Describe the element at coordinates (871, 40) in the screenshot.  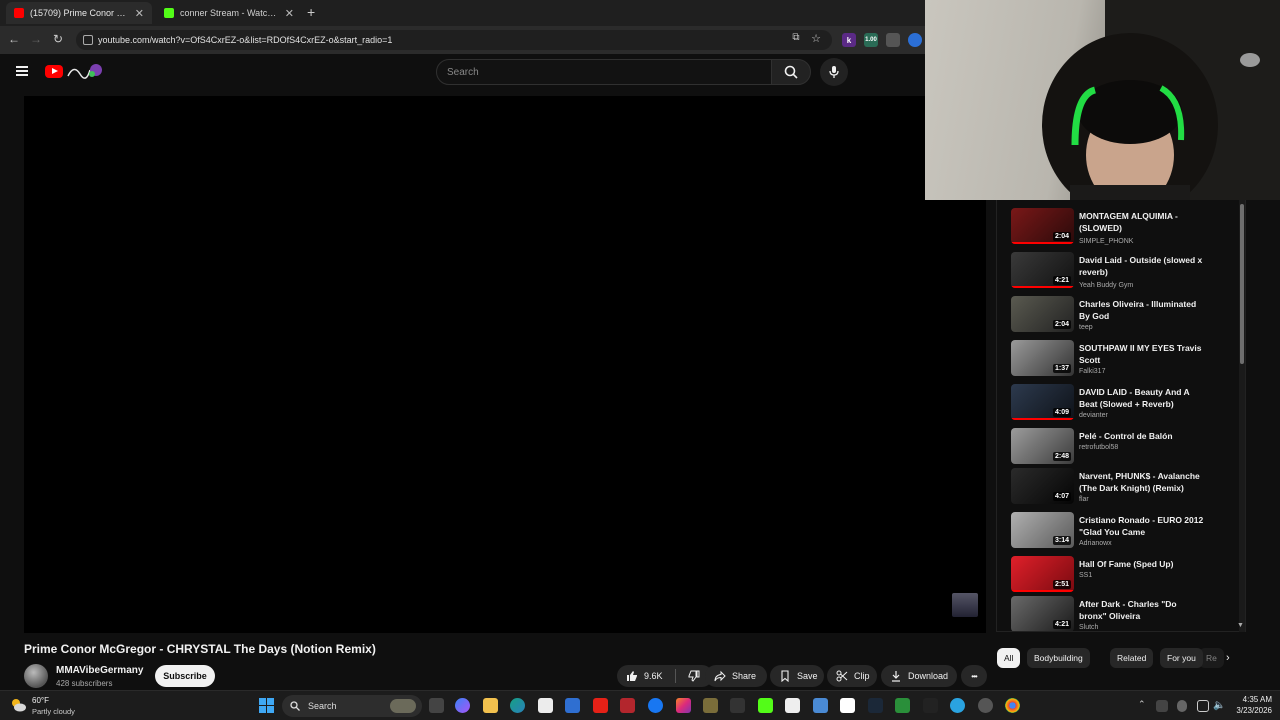
I see `extension-speed-icon: 1.00` at that location.